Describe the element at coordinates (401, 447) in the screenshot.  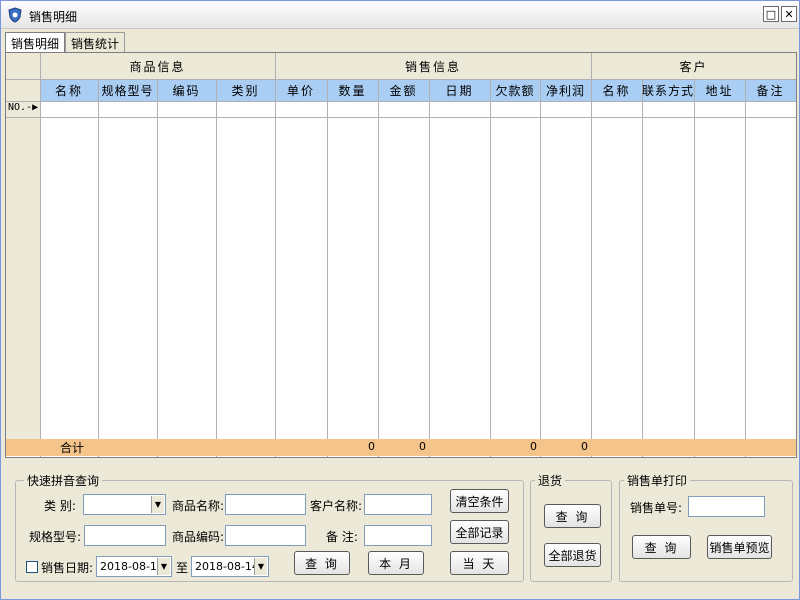
I see `total-row: 合计 0 0 0 0` at that location.